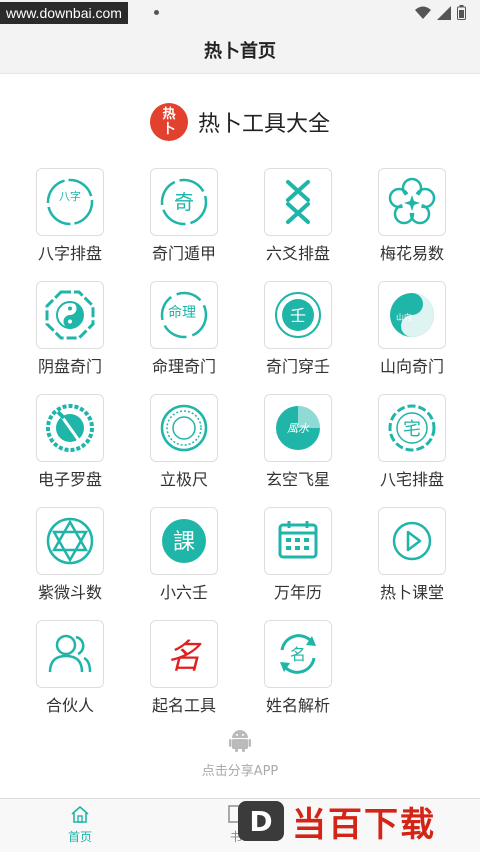 Image resolution: width=480 pixels, height=852 pixels. Describe the element at coordinates (298, 202) in the screenshot. I see `liuyao-icon` at that location.